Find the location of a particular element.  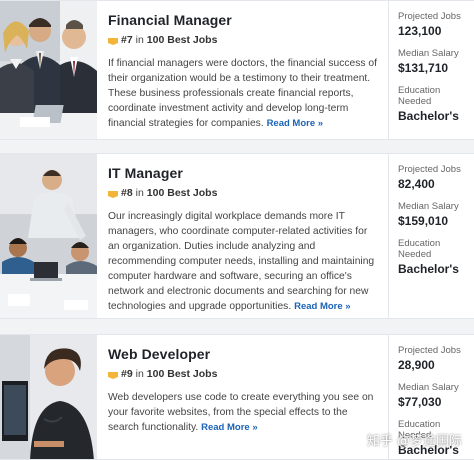

median-salary-value: $77,030 is located at coordinates (420, 402).